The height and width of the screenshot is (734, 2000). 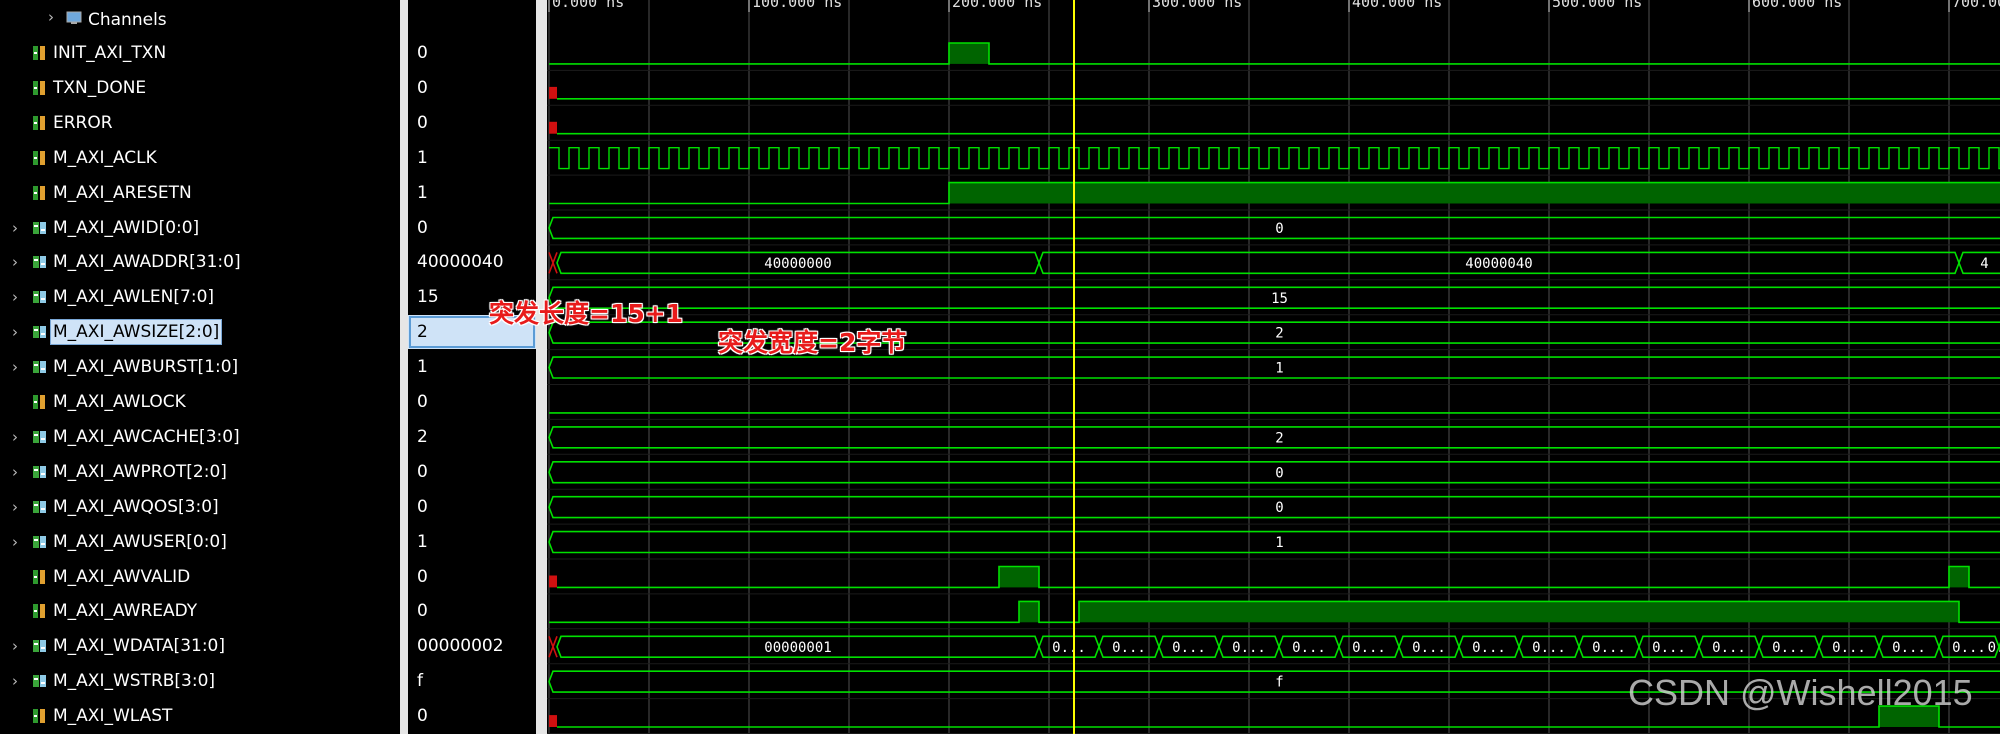 What do you see at coordinates (1279, 543) in the screenshot?
I see `bus-value-label: 1` at bounding box center [1279, 543].